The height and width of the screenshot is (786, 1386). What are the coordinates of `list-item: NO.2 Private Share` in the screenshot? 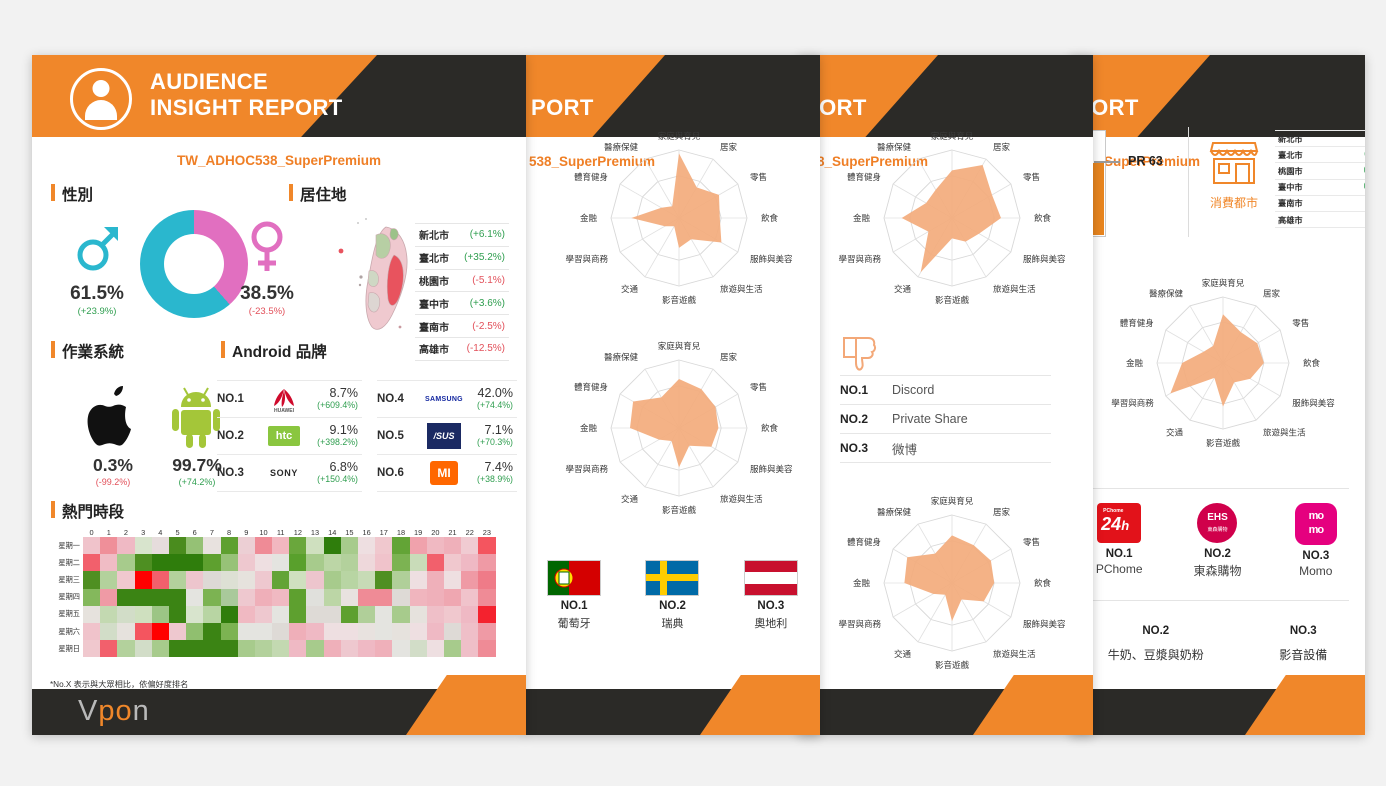 It's located at (945, 419).